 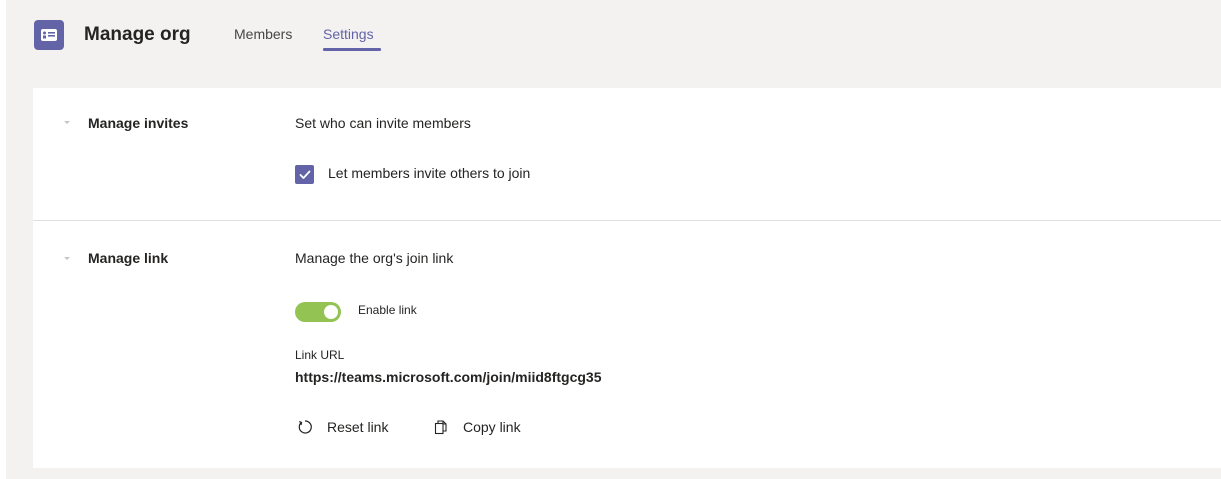 What do you see at coordinates (305, 427) in the screenshot?
I see `reset-icon` at bounding box center [305, 427].